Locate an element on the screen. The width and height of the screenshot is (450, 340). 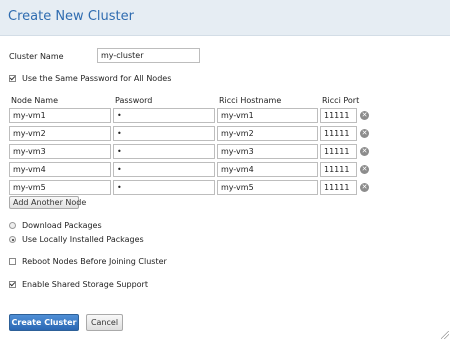
add-node-button: Add Another Node is located at coordinates (47, 202).